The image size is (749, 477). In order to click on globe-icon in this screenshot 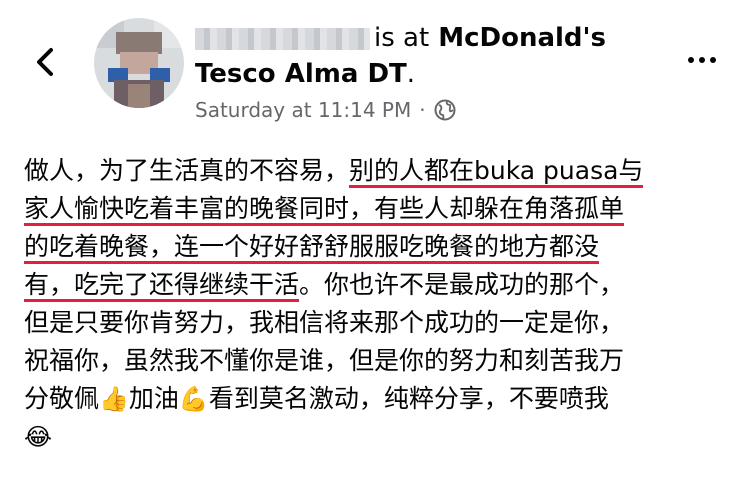, I will do `click(445, 110)`.